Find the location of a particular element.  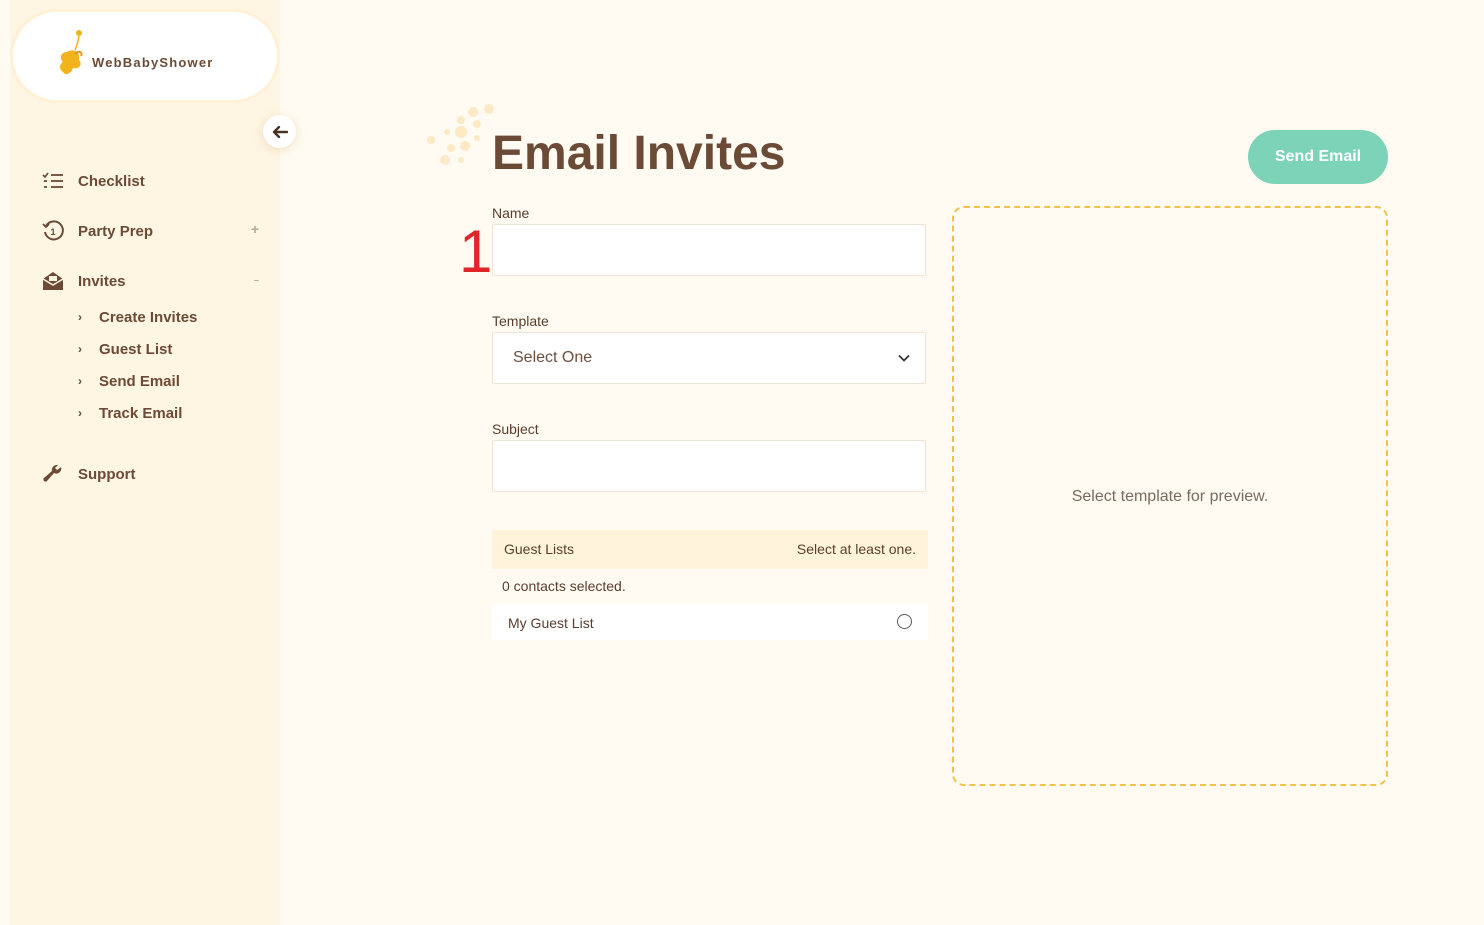

guest-lists-title: Guest Lists is located at coordinates (539, 549).